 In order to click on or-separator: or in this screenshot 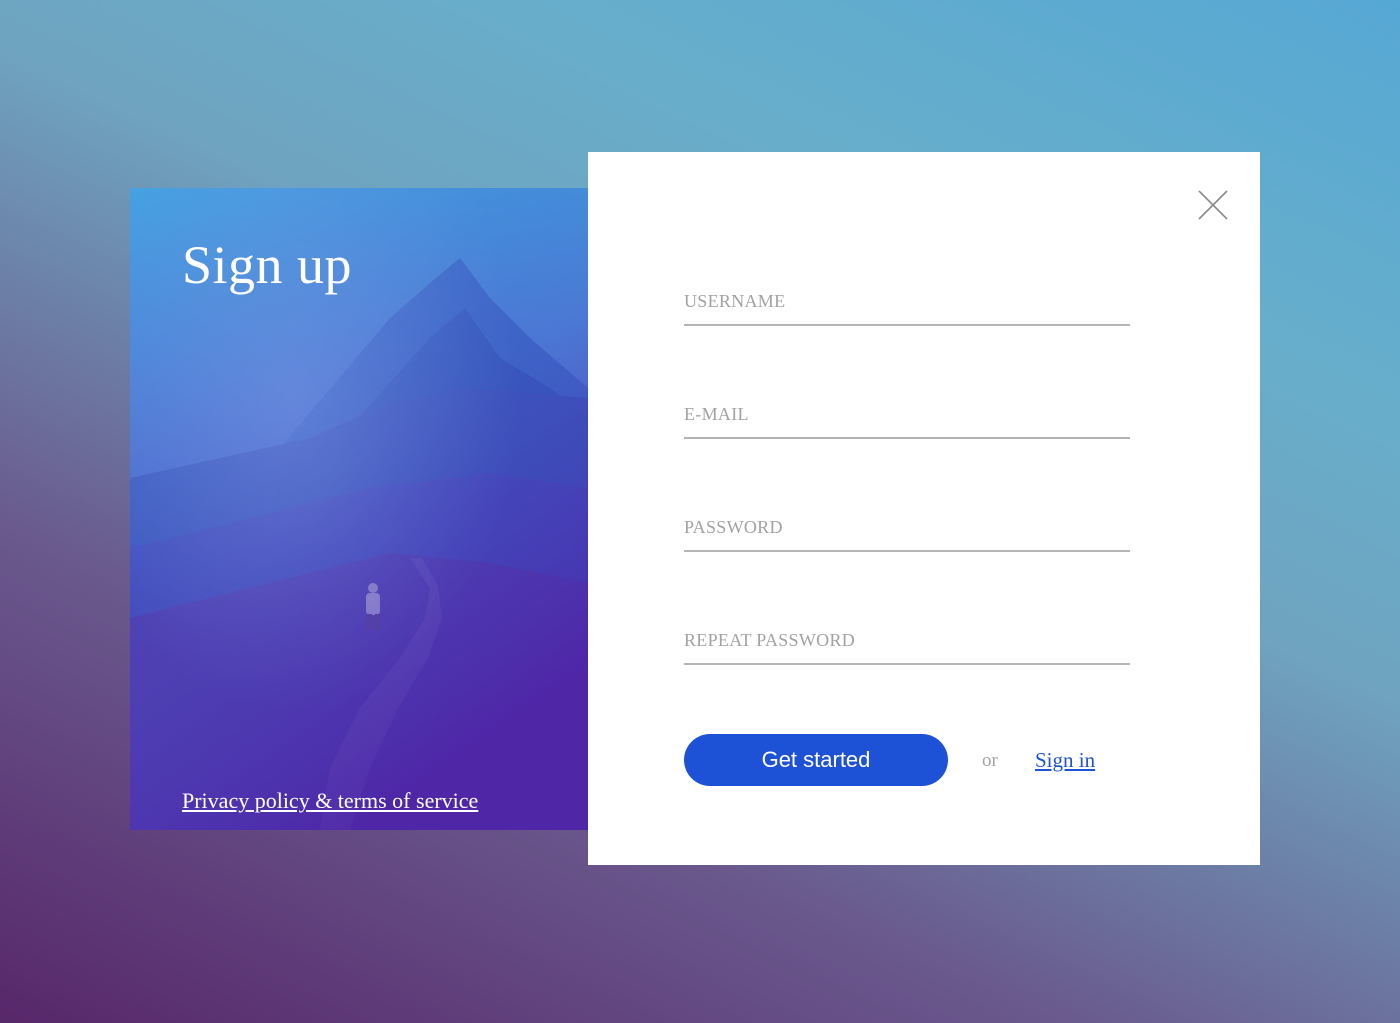, I will do `click(990, 760)`.